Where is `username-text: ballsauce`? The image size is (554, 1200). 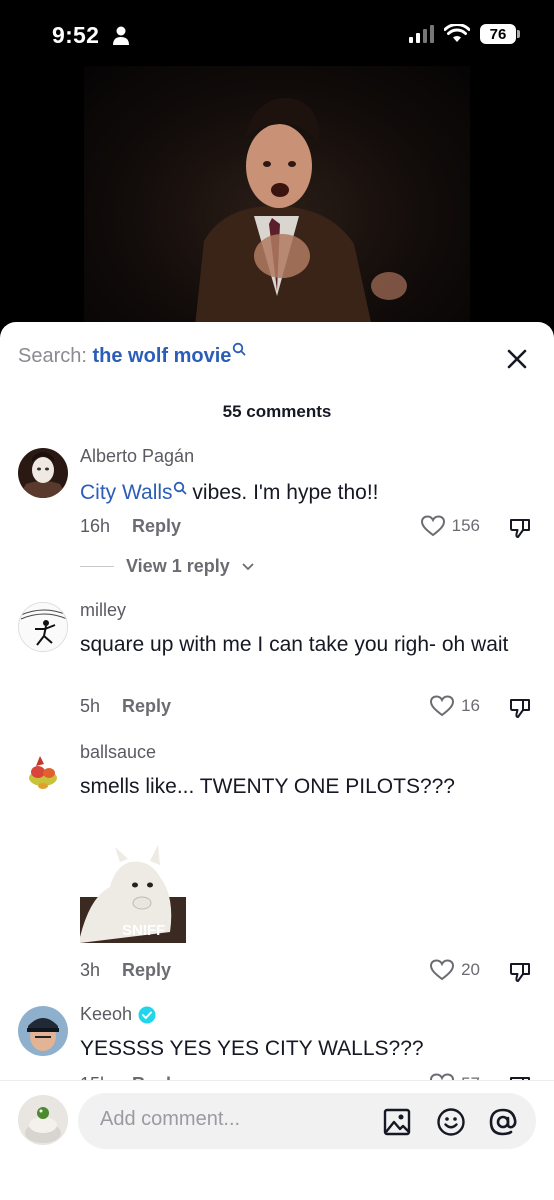
username-text: ballsauce is located at coordinates (118, 752).